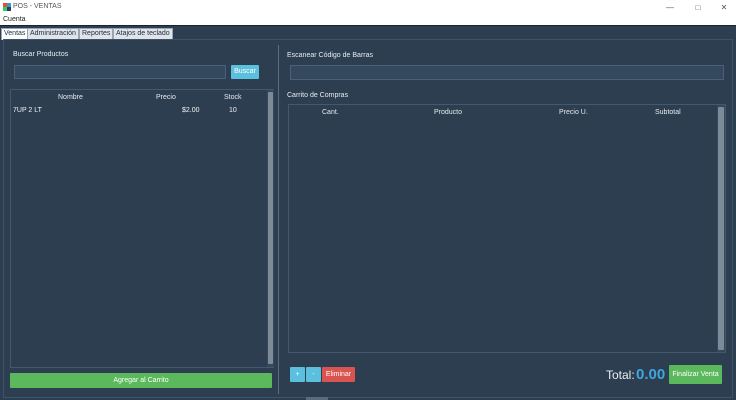 Image resolution: width=736 pixels, height=400 pixels. What do you see at coordinates (14, 19) in the screenshot?
I see `menu-cuenta: Cuenta` at bounding box center [14, 19].